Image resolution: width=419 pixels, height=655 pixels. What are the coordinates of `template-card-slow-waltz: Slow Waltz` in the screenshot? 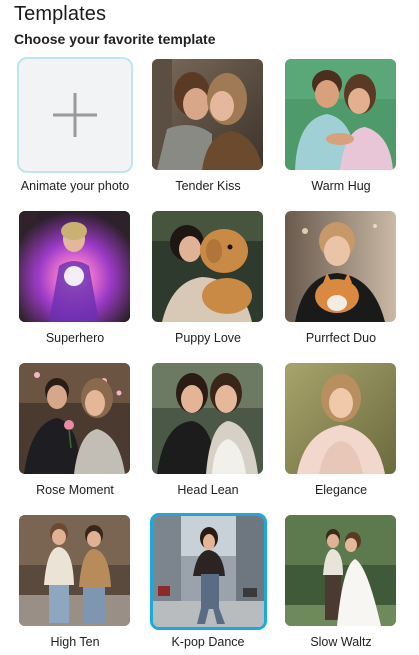 It's located at (341, 580).